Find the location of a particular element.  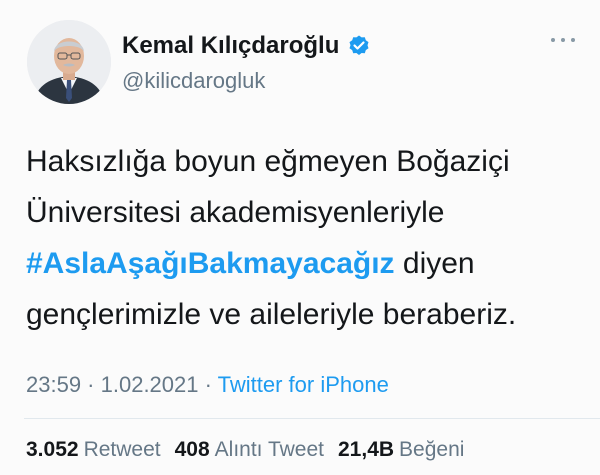

tweet-text-line: #AslaAşağıBakmayacağız diyen is located at coordinates (306, 263).